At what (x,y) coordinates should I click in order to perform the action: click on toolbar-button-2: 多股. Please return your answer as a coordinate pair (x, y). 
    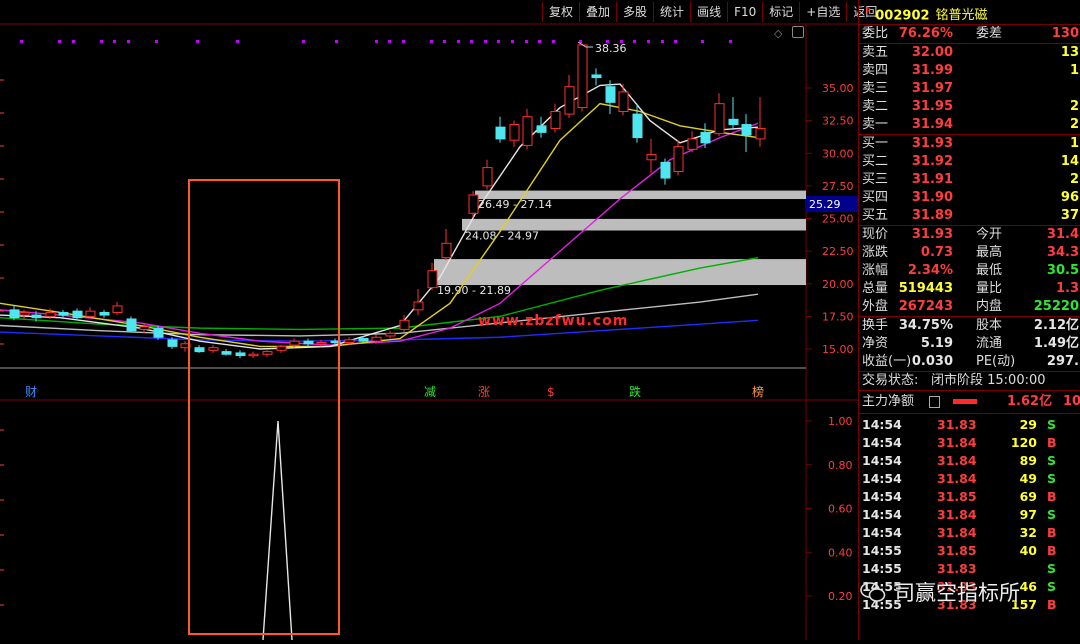
    Looking at the image, I should click on (634, 12).